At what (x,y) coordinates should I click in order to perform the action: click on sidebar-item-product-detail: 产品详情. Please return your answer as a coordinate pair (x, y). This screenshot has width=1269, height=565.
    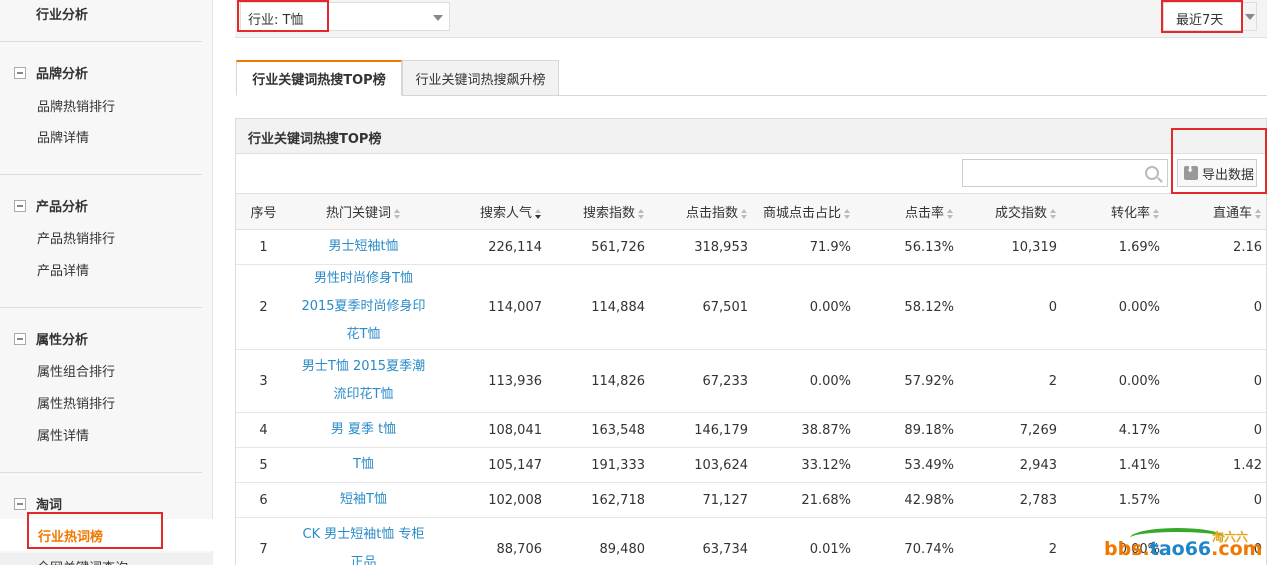
    Looking at the image, I should click on (63, 269).